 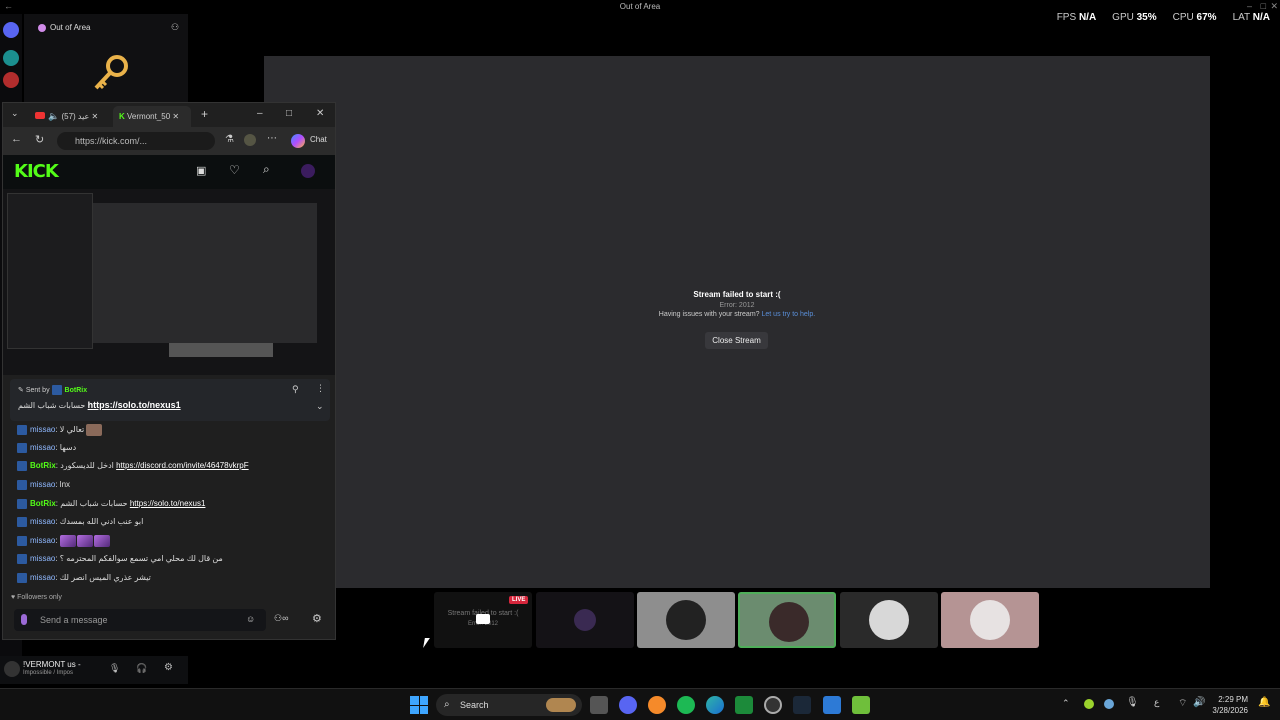 What do you see at coordinates (686, 705) in the screenshot?
I see `spotify-icon` at bounding box center [686, 705].